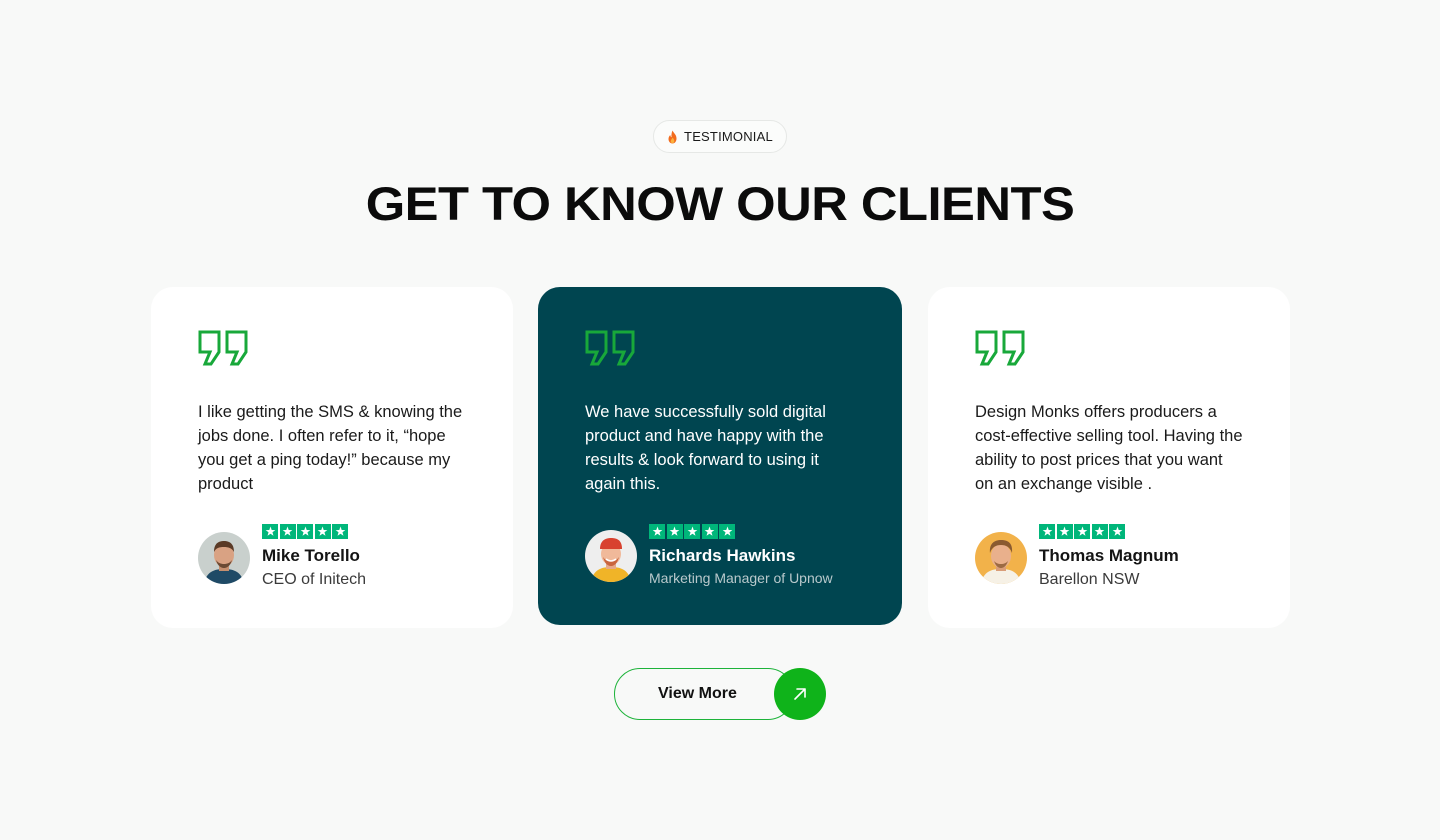  Describe the element at coordinates (311, 555) in the screenshot. I see `client-name: Mike Torello` at that location.